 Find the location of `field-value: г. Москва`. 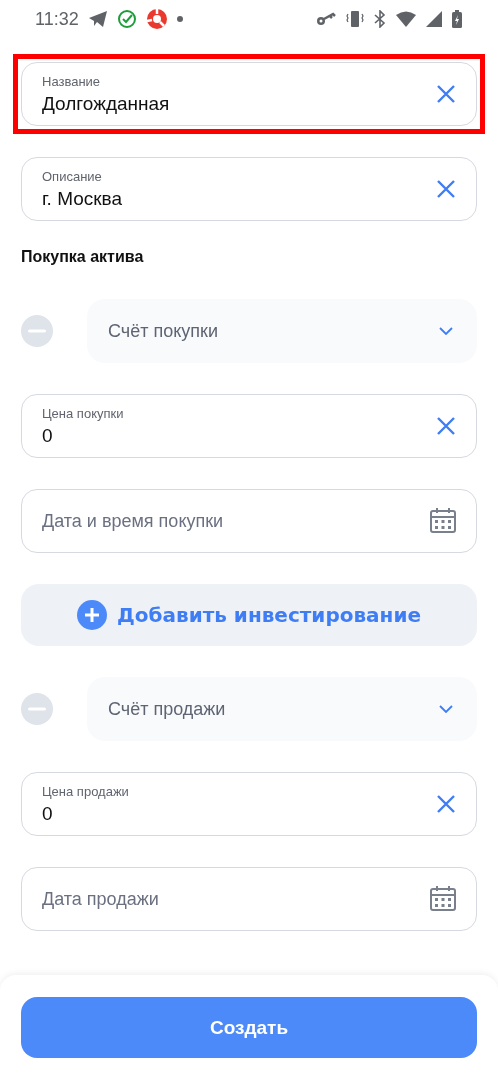

field-value: г. Москва is located at coordinates (82, 198).